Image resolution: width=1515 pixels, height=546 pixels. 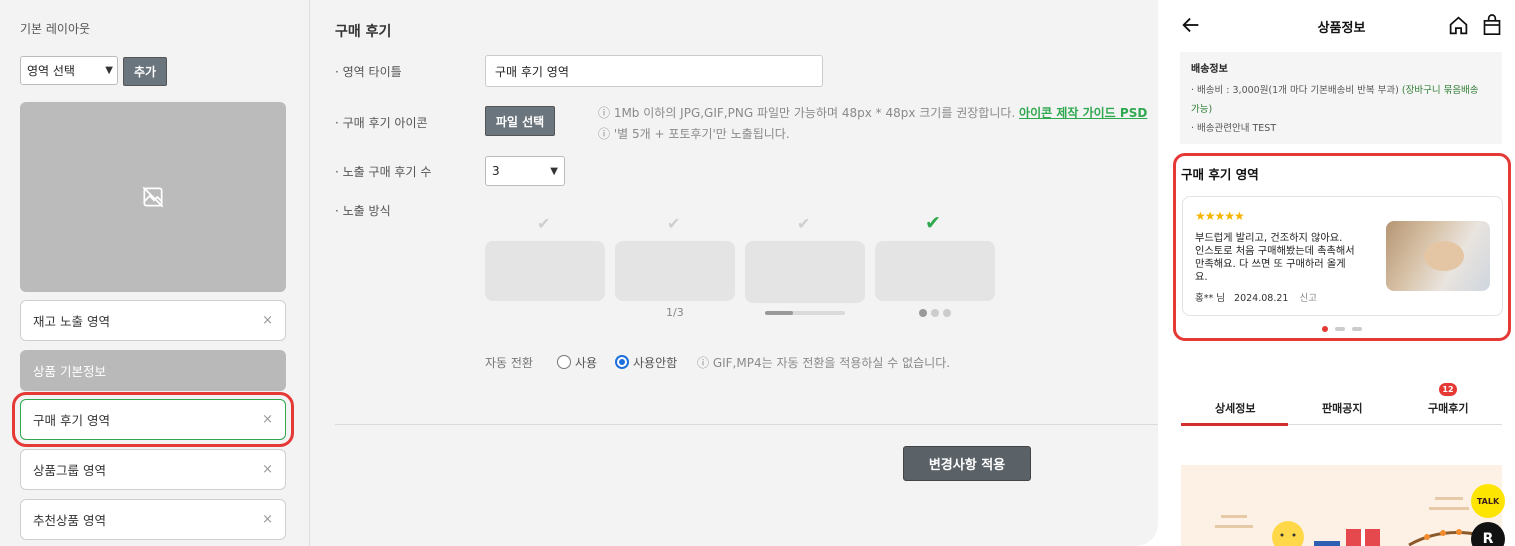 What do you see at coordinates (51, 71) in the screenshot?
I see `area-select-value: 영역 선택` at bounding box center [51, 71].